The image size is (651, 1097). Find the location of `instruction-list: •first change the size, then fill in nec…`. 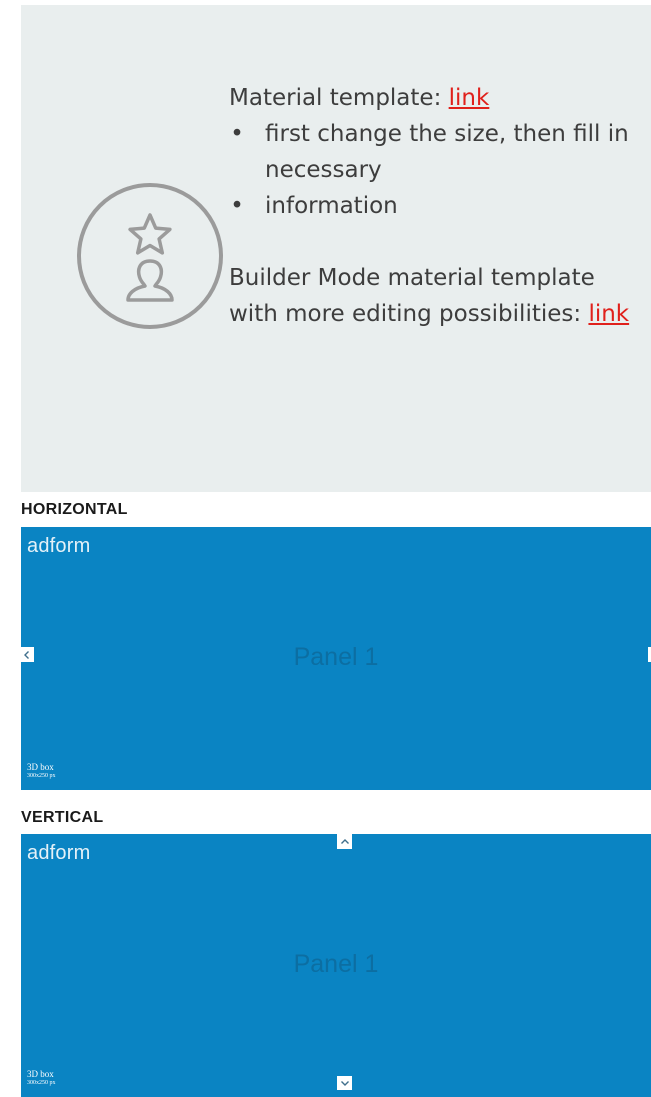

instruction-list: •first change the size, then fill in nec… is located at coordinates (436, 170).